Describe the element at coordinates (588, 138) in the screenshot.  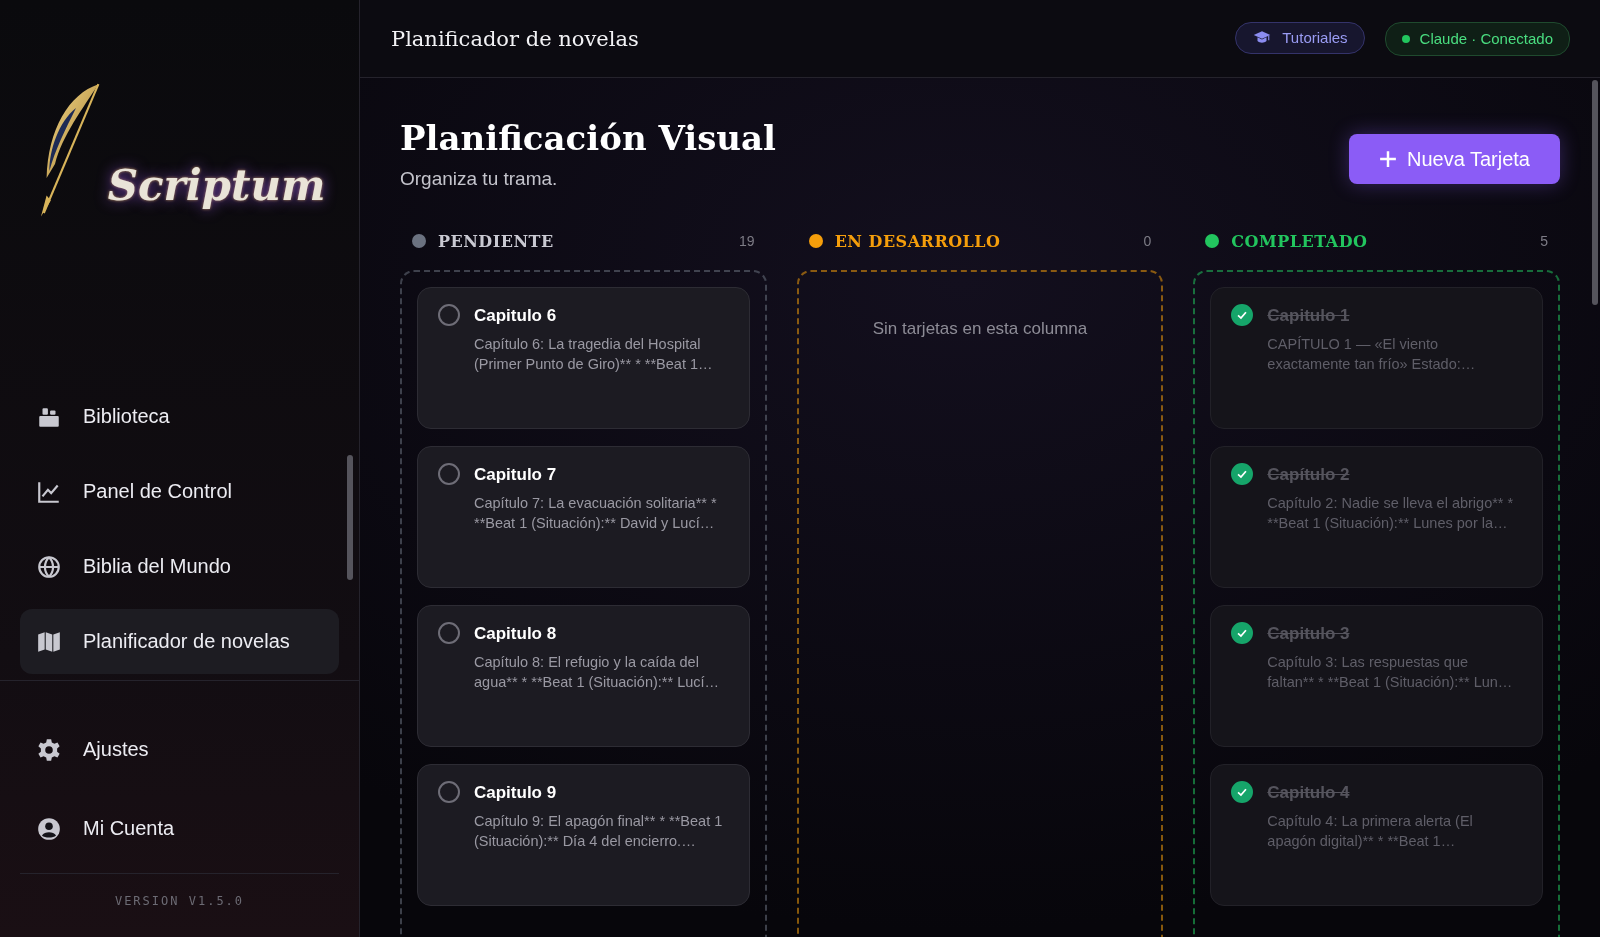
I see `heading: Planificación Visual` at that location.